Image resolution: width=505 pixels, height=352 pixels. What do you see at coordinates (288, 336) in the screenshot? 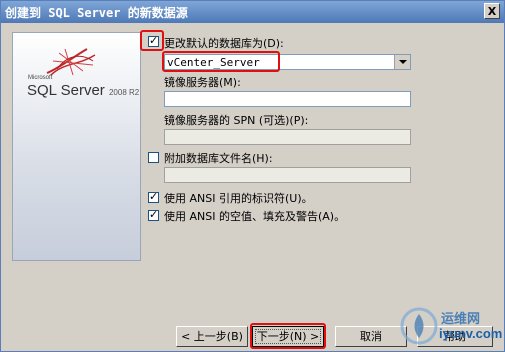
I see `next-button: 下一步(N) >` at bounding box center [288, 336].